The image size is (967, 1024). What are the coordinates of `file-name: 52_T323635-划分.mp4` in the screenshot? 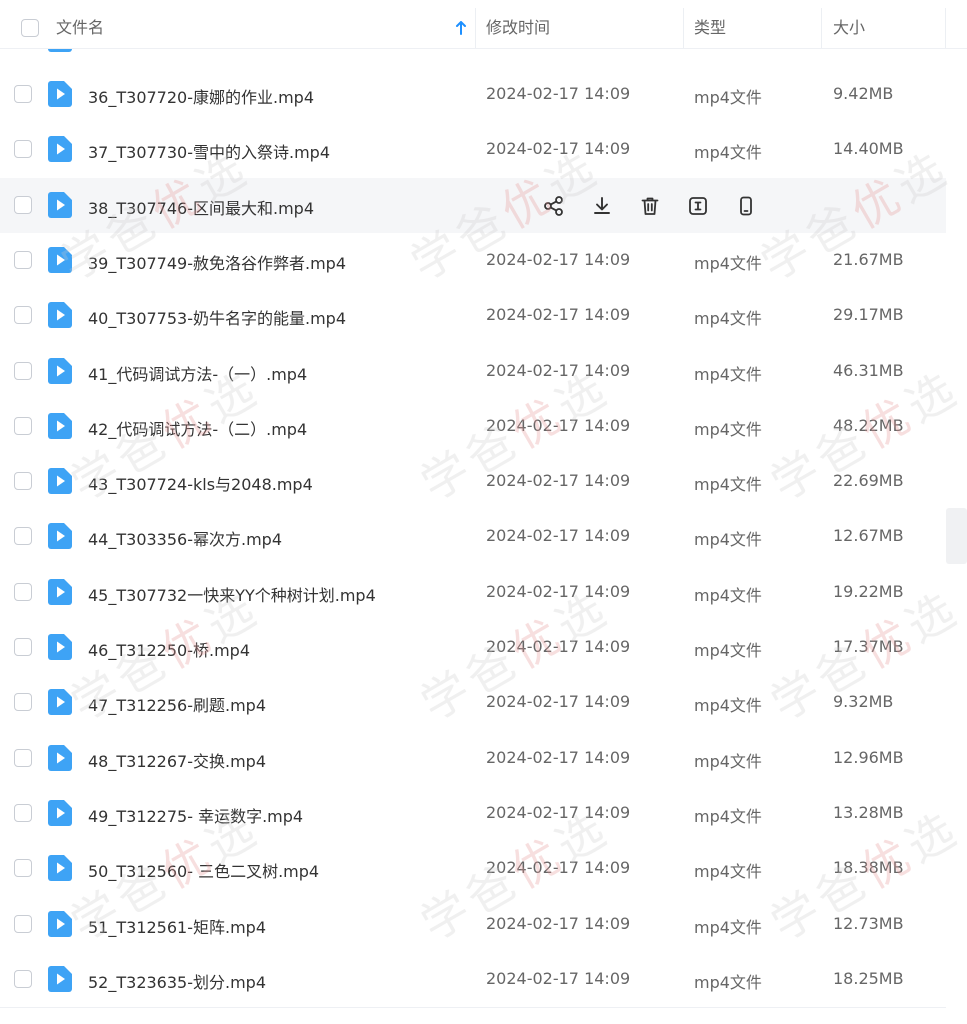 It's located at (177, 981).